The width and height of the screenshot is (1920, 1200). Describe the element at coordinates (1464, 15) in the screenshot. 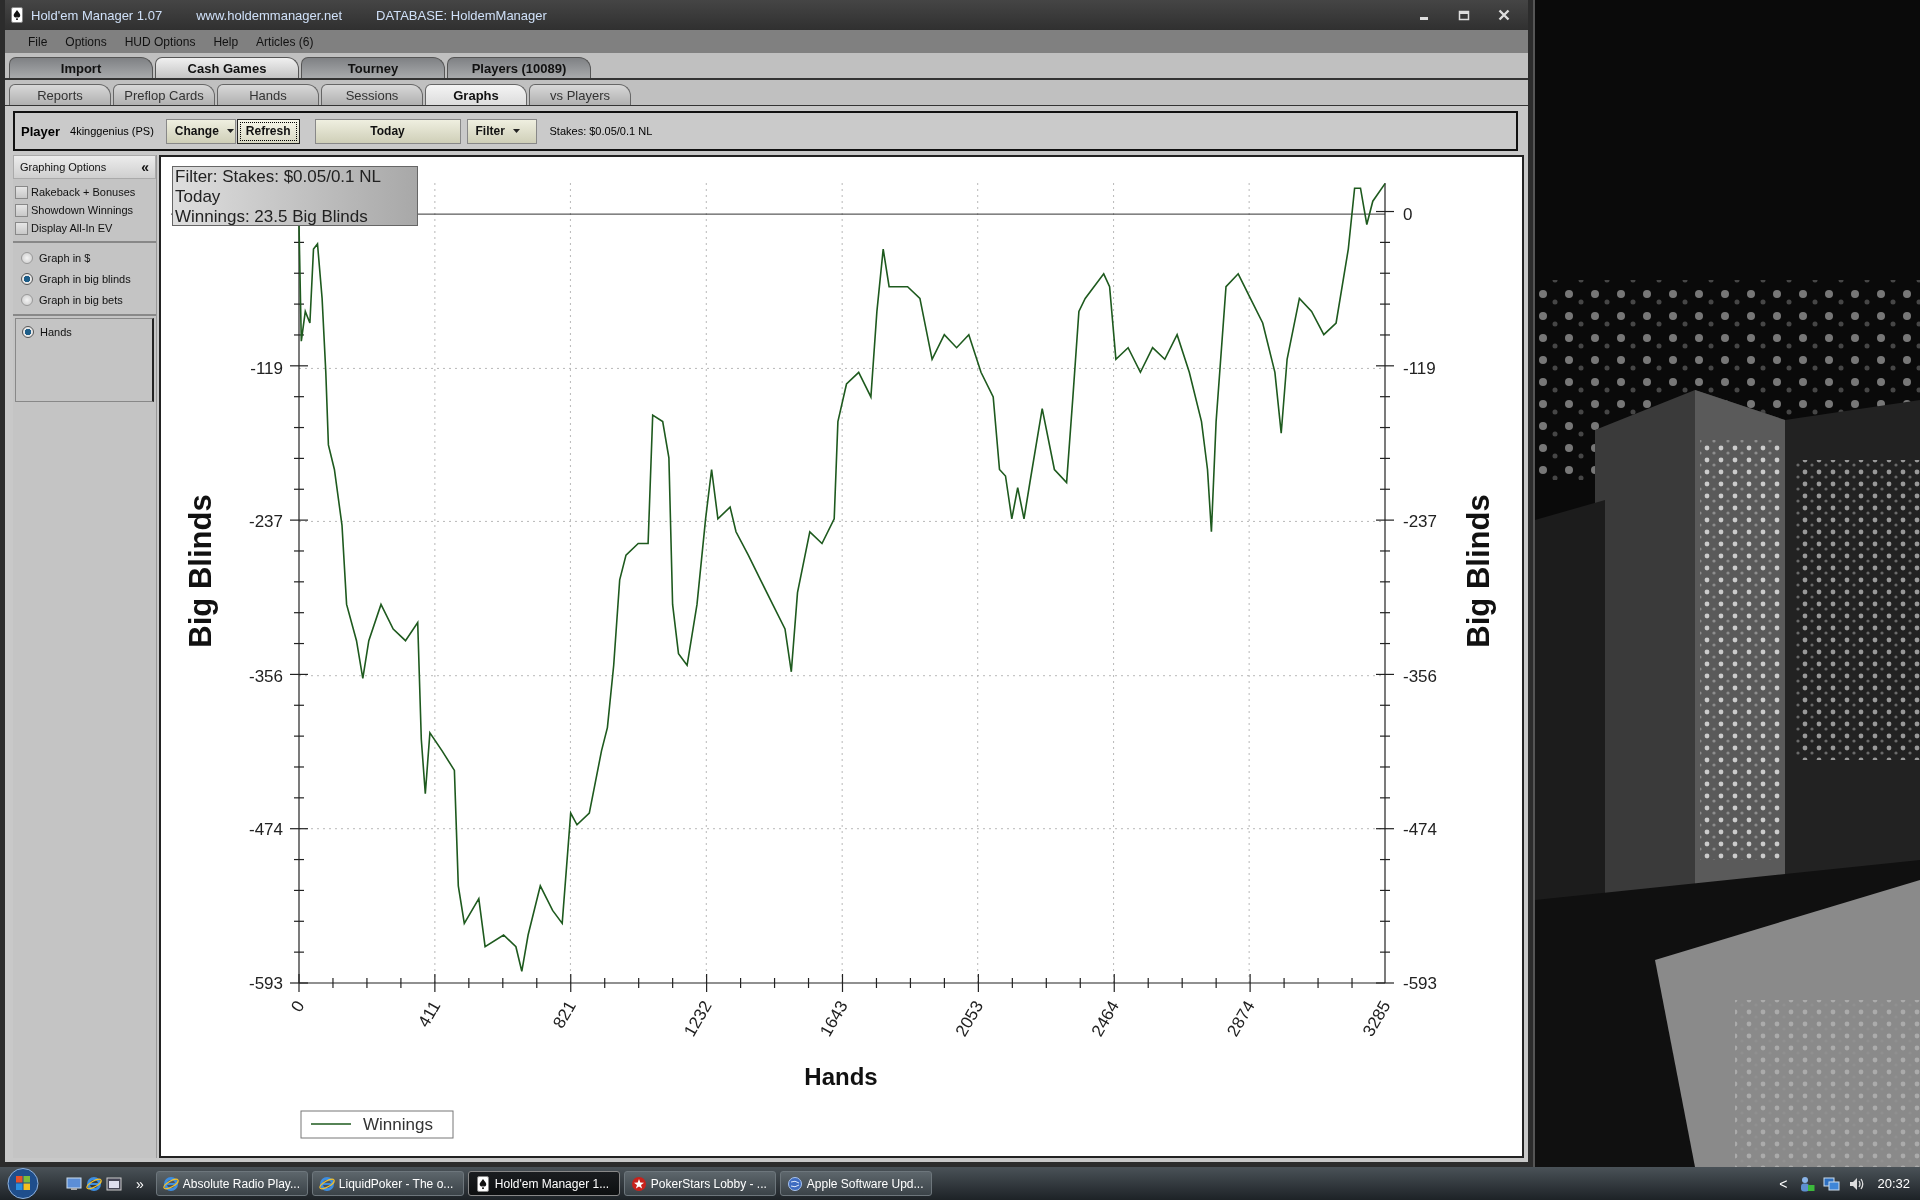

I see `maximize-icon` at that location.